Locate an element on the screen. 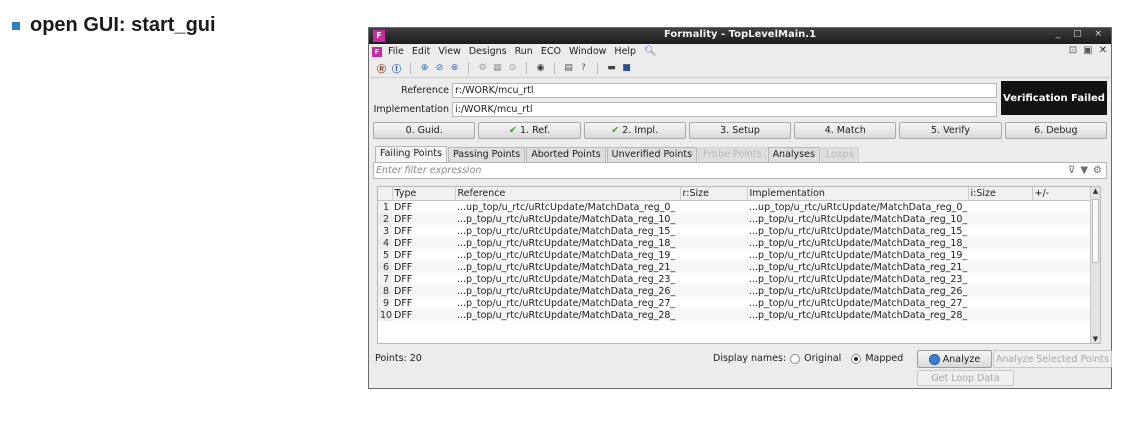  vertical-scrollbar: ▲ ▼ is located at coordinates (1095, 265).